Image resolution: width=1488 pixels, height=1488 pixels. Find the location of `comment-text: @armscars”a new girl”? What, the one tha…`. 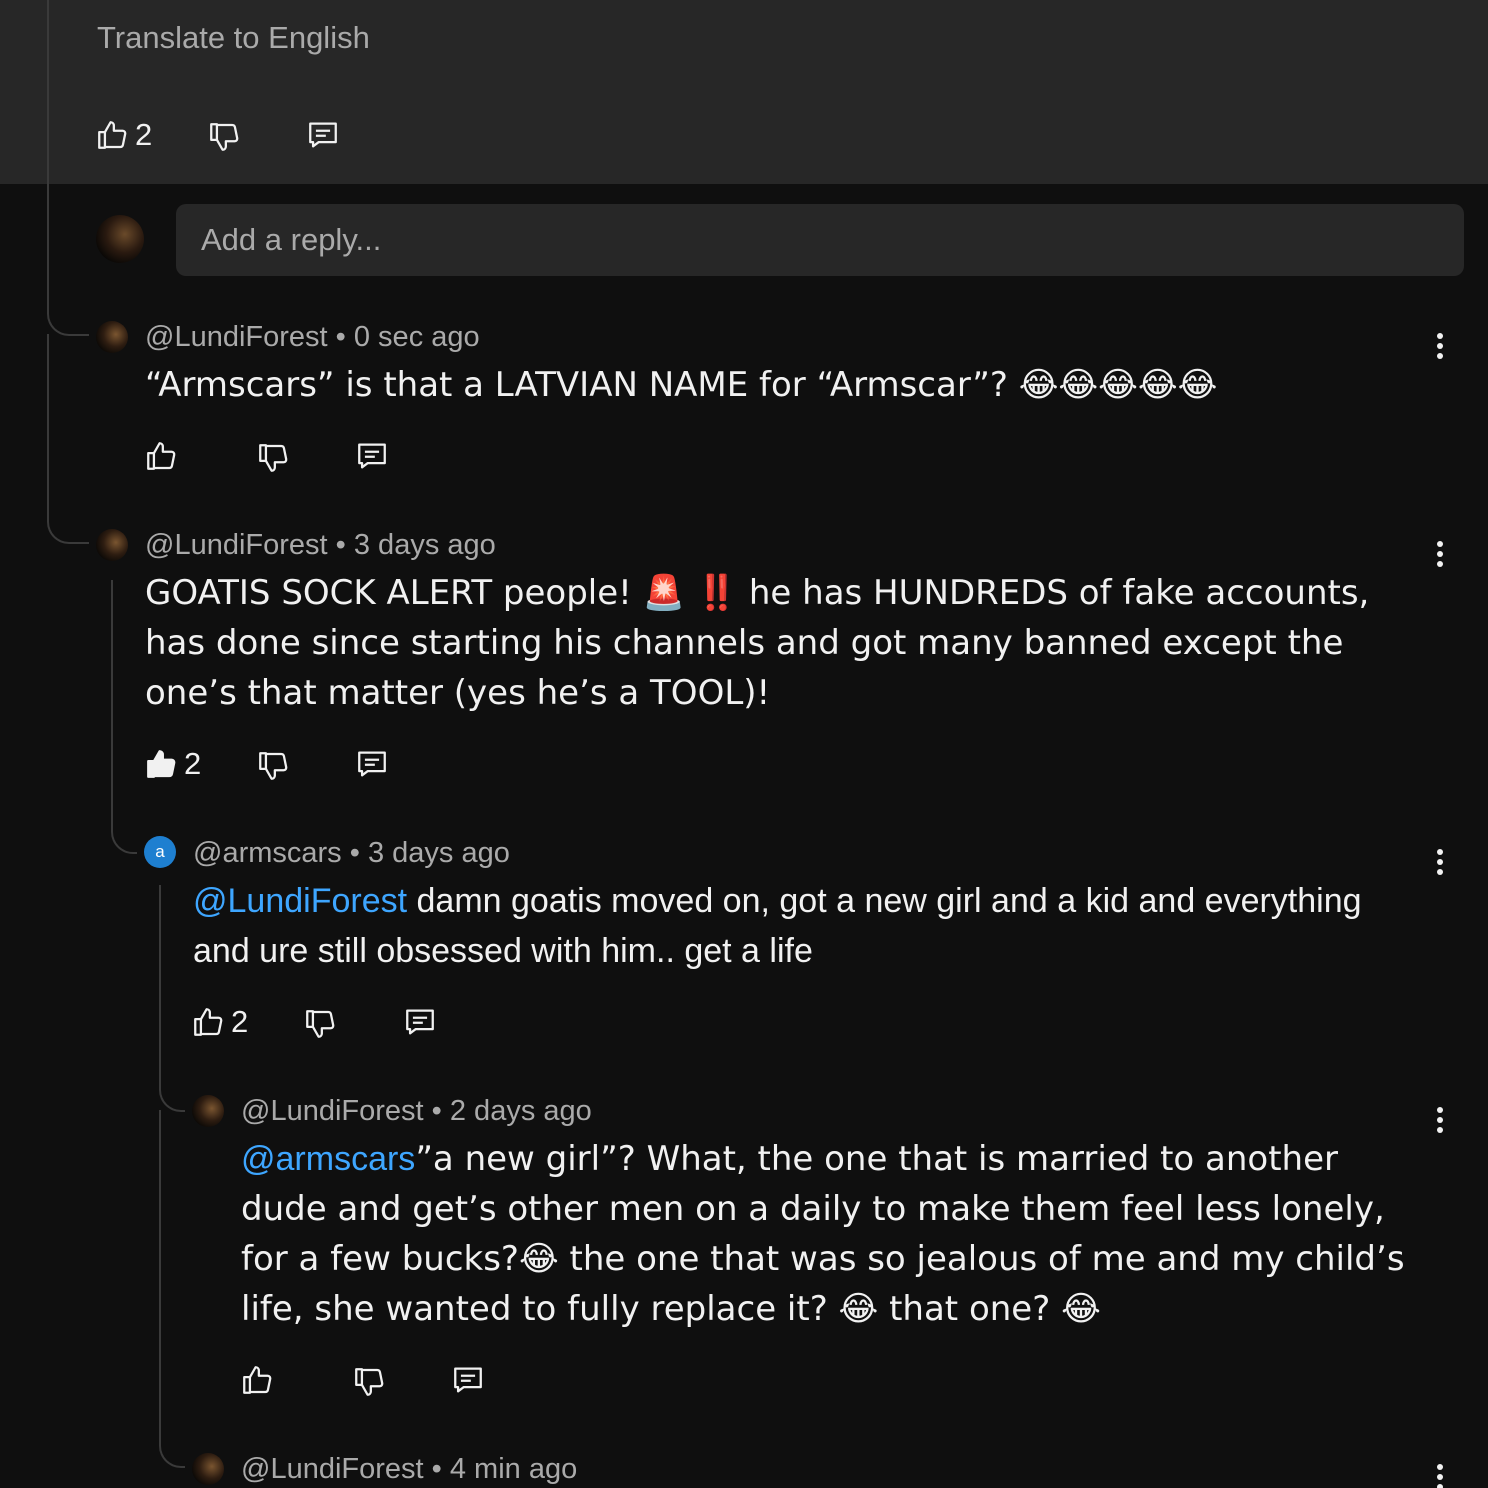

comment-text: @armscars”a new girl”? What, the one tha… is located at coordinates (831, 1234).